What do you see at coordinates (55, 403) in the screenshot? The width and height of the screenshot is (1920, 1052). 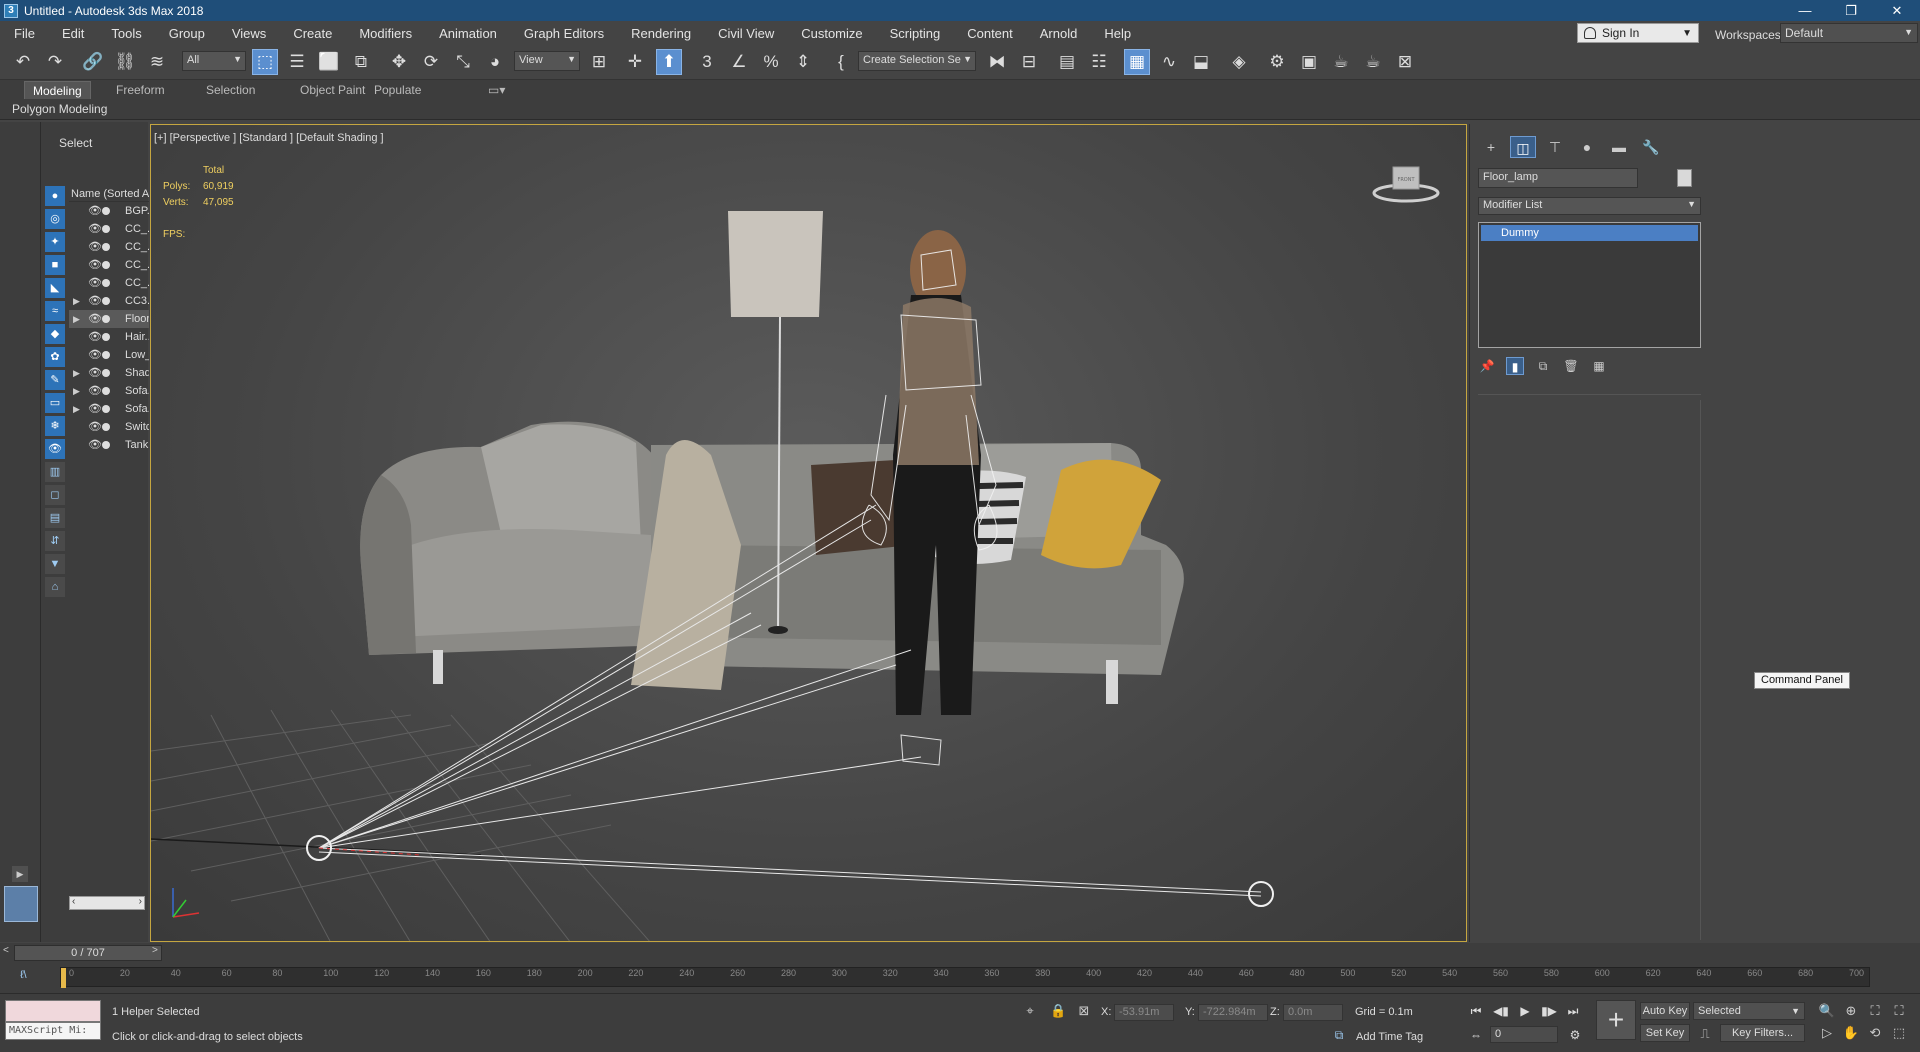 I see `display-containers-icon: ▭` at bounding box center [55, 403].